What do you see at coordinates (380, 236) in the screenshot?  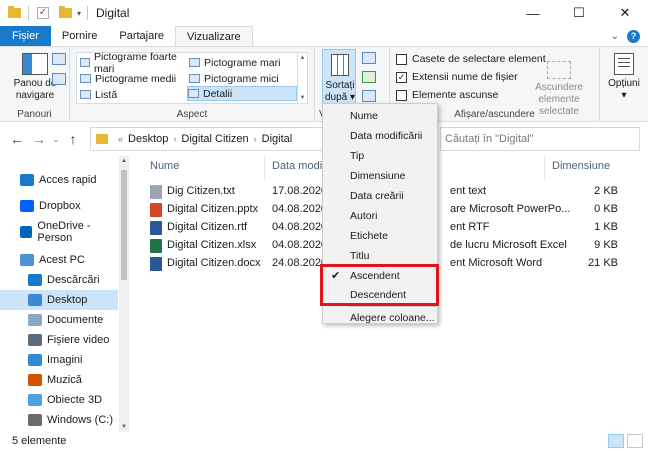 I see `menu-item-sort-field: Etichete` at bounding box center [380, 236].